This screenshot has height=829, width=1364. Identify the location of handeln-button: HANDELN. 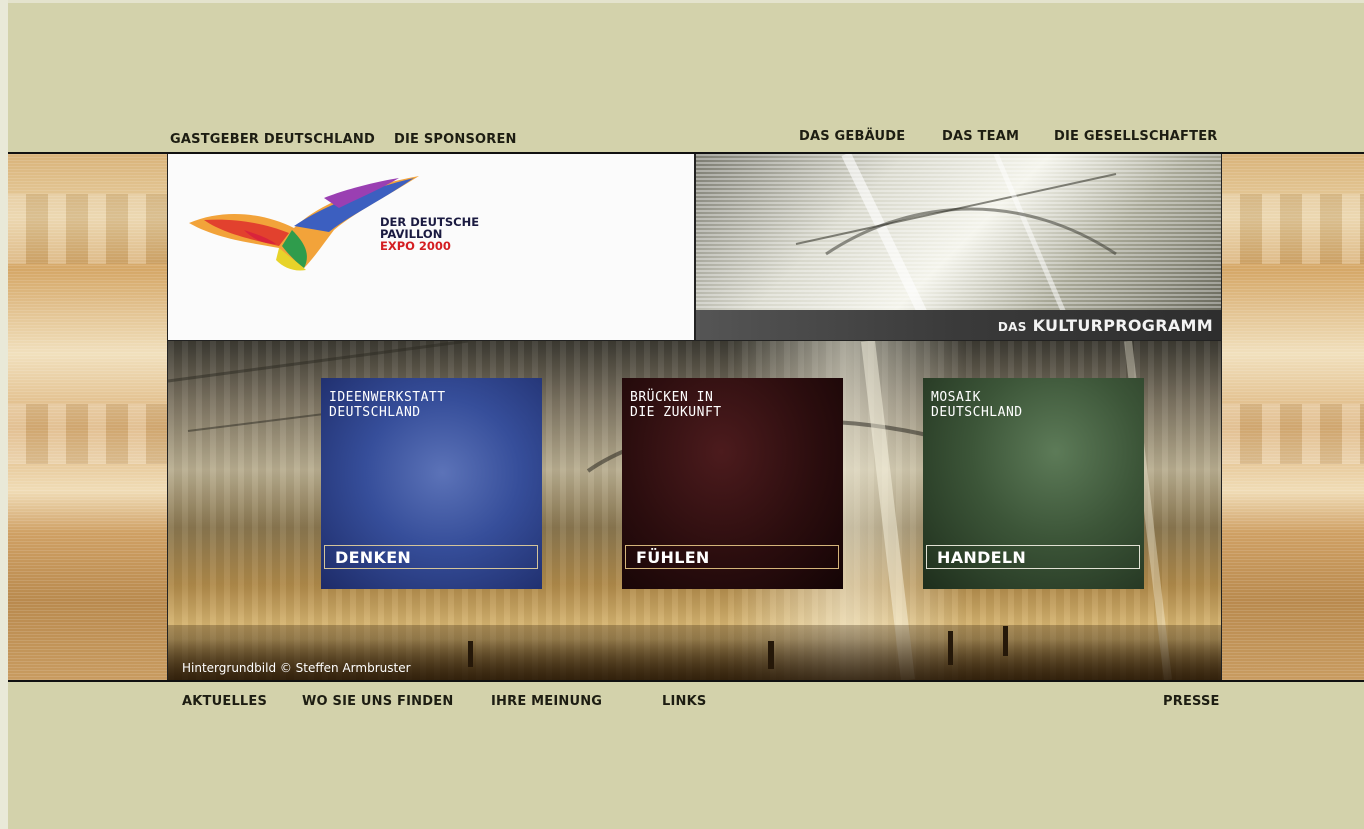
(1033, 557).